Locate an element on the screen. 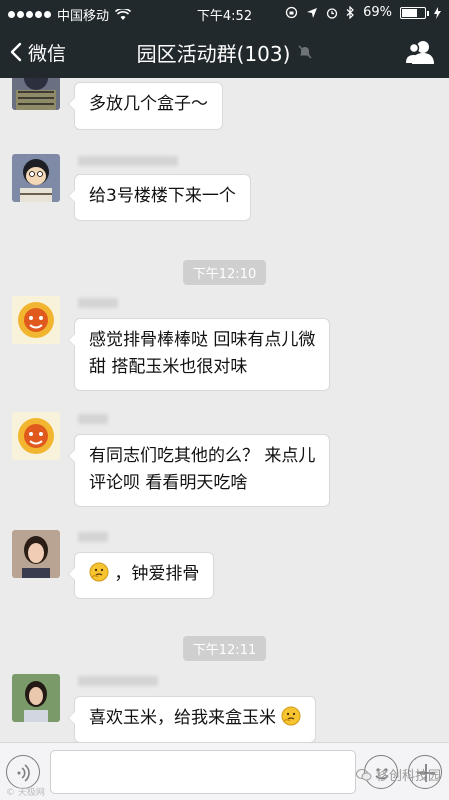 This screenshot has height=800, width=449. message-bubble: 多放几个盒子～ is located at coordinates (145, 106).